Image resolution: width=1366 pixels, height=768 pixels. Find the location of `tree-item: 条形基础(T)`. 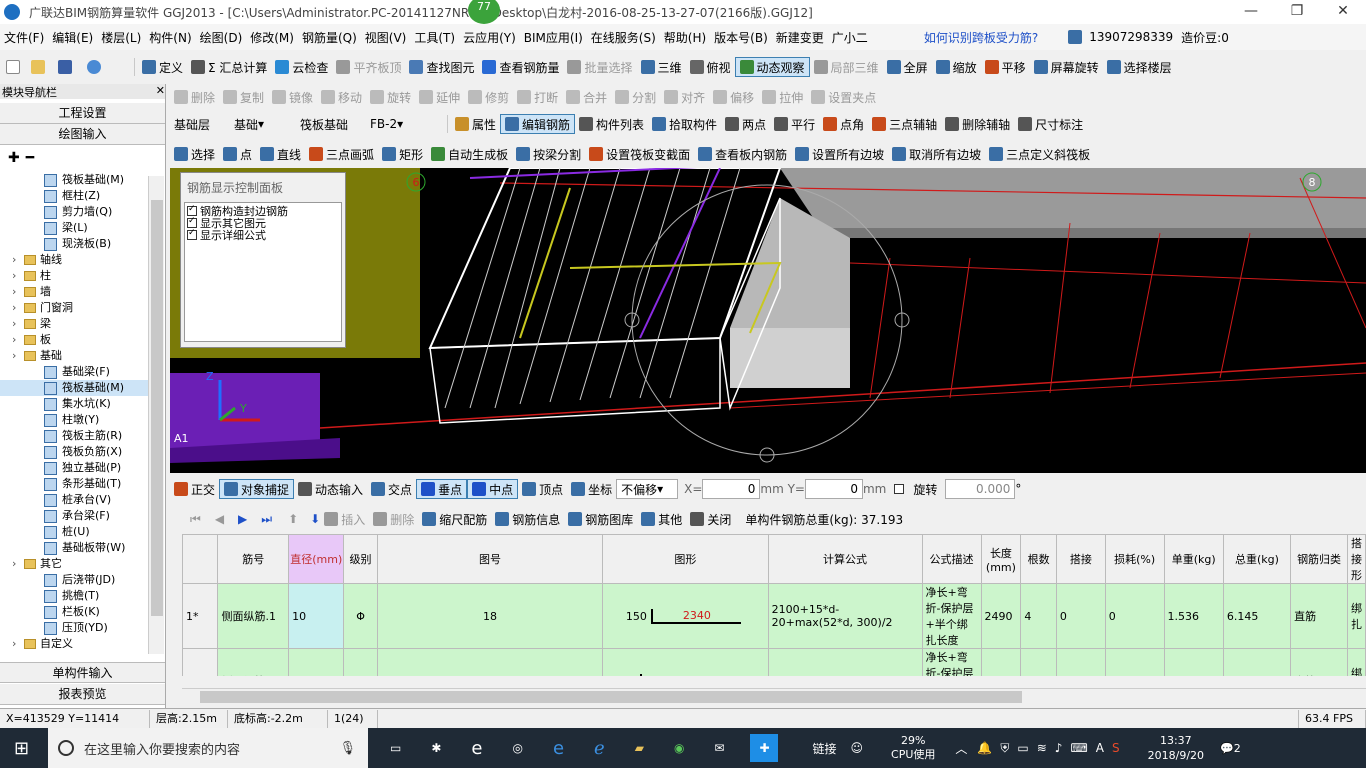

tree-item: 条形基础(T) is located at coordinates (74, 484).